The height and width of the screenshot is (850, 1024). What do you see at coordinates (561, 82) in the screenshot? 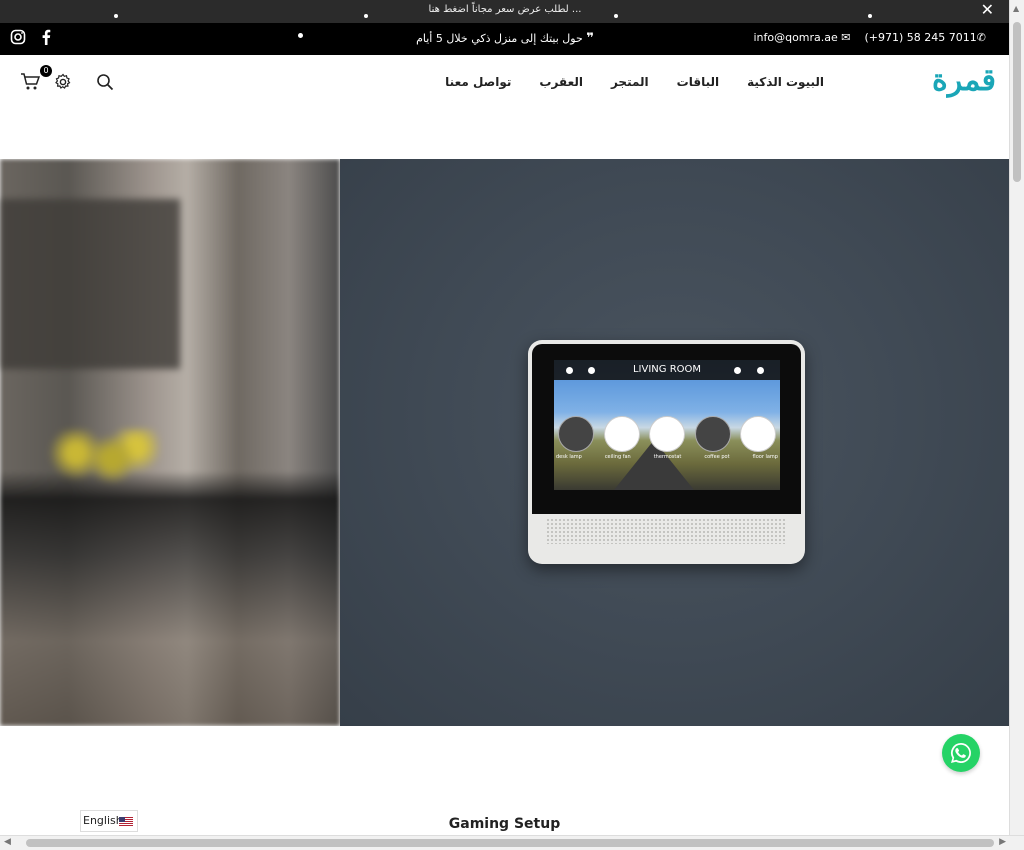
I see `nav-item-scorpion: العقرب` at bounding box center [561, 82].